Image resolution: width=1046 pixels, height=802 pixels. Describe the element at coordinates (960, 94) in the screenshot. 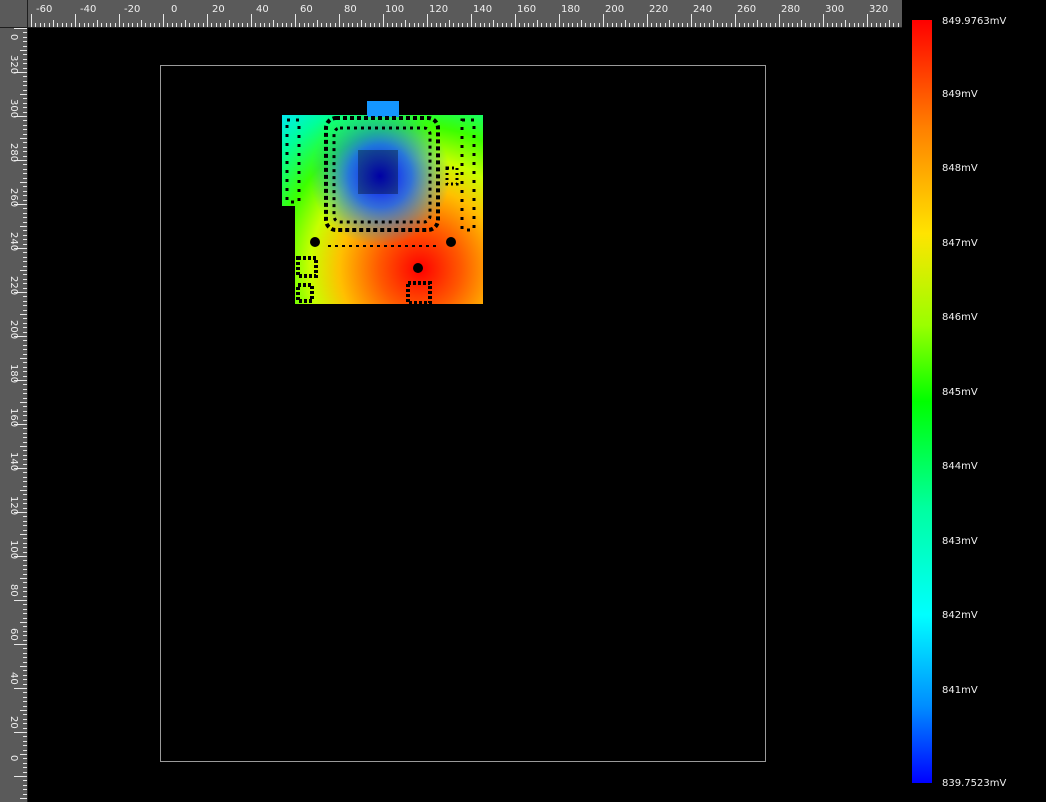

I see `legend-label: 849mV` at that location.